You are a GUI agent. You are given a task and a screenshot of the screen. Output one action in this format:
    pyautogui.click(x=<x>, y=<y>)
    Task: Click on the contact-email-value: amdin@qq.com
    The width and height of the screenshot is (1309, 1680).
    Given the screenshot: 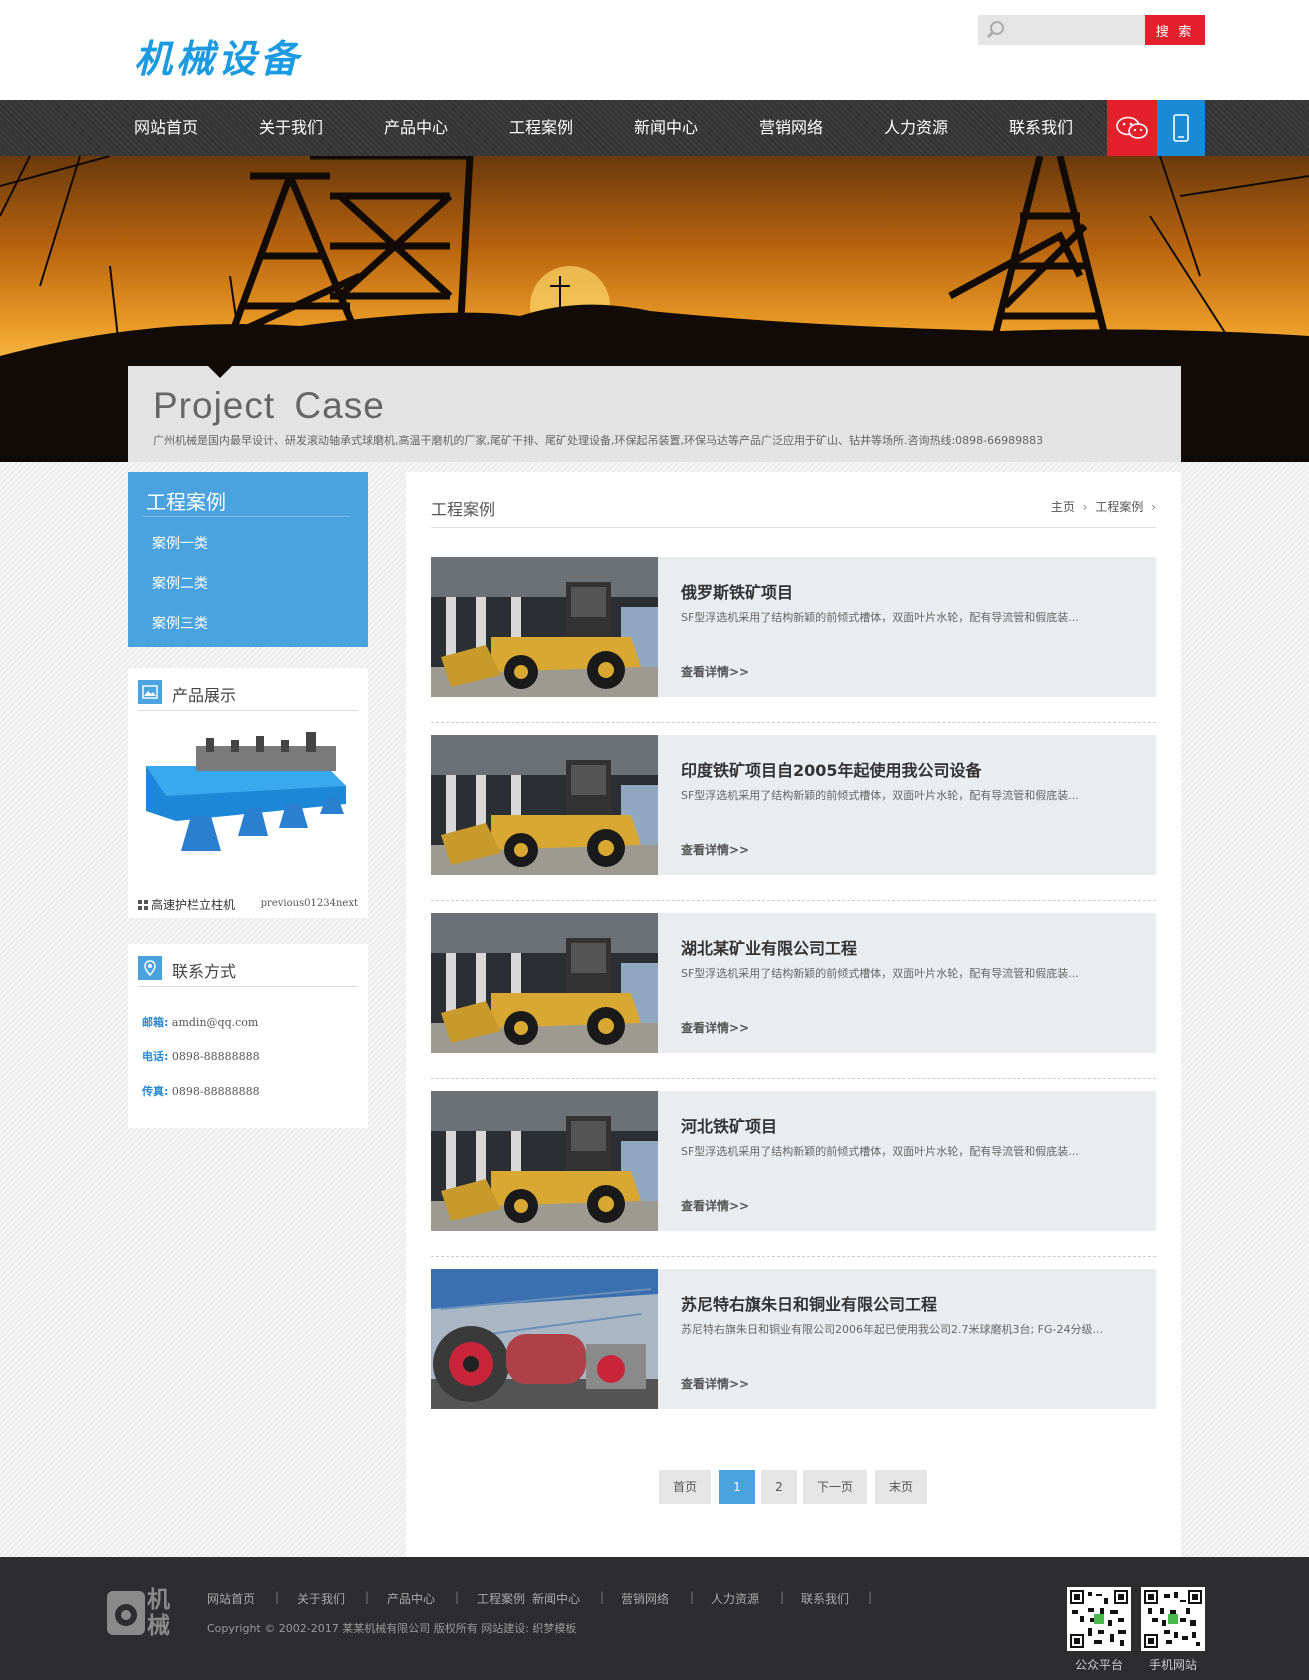 What is the action you would take?
    pyautogui.click(x=215, y=1022)
    